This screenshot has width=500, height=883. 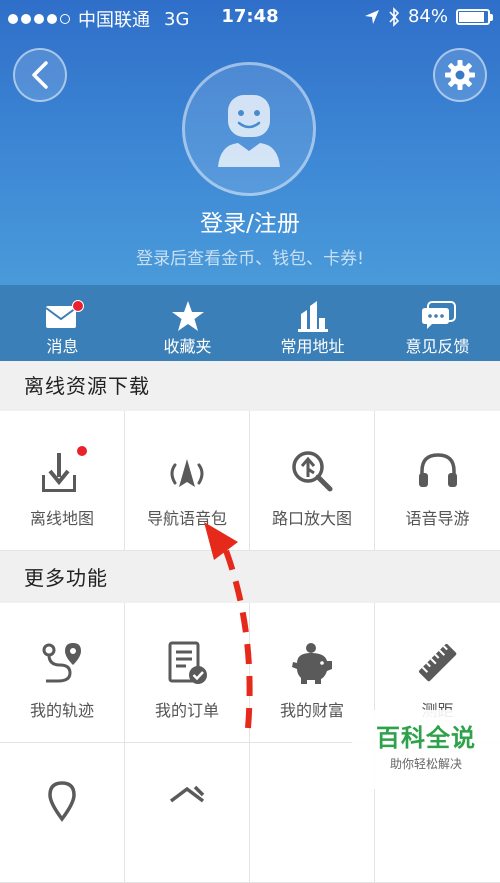 What do you see at coordinates (82, 451) in the screenshot?
I see `offline-map-badge` at bounding box center [82, 451].